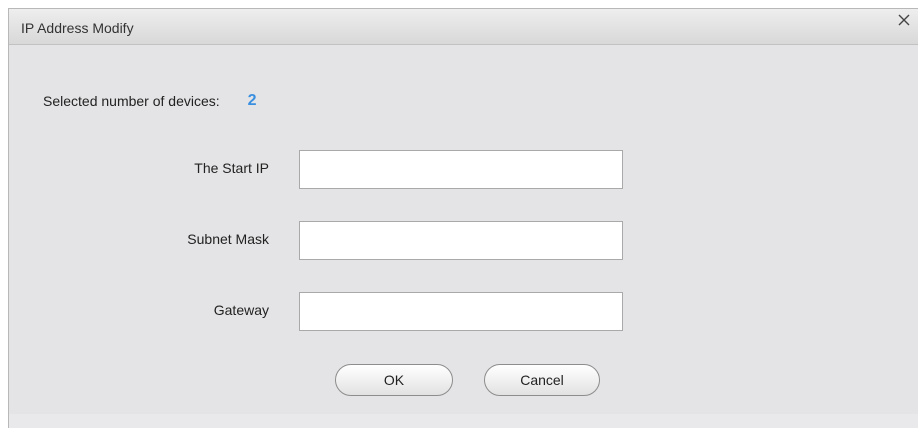  Describe the element at coordinates (241, 310) in the screenshot. I see `gateway-label: Gateway` at that location.